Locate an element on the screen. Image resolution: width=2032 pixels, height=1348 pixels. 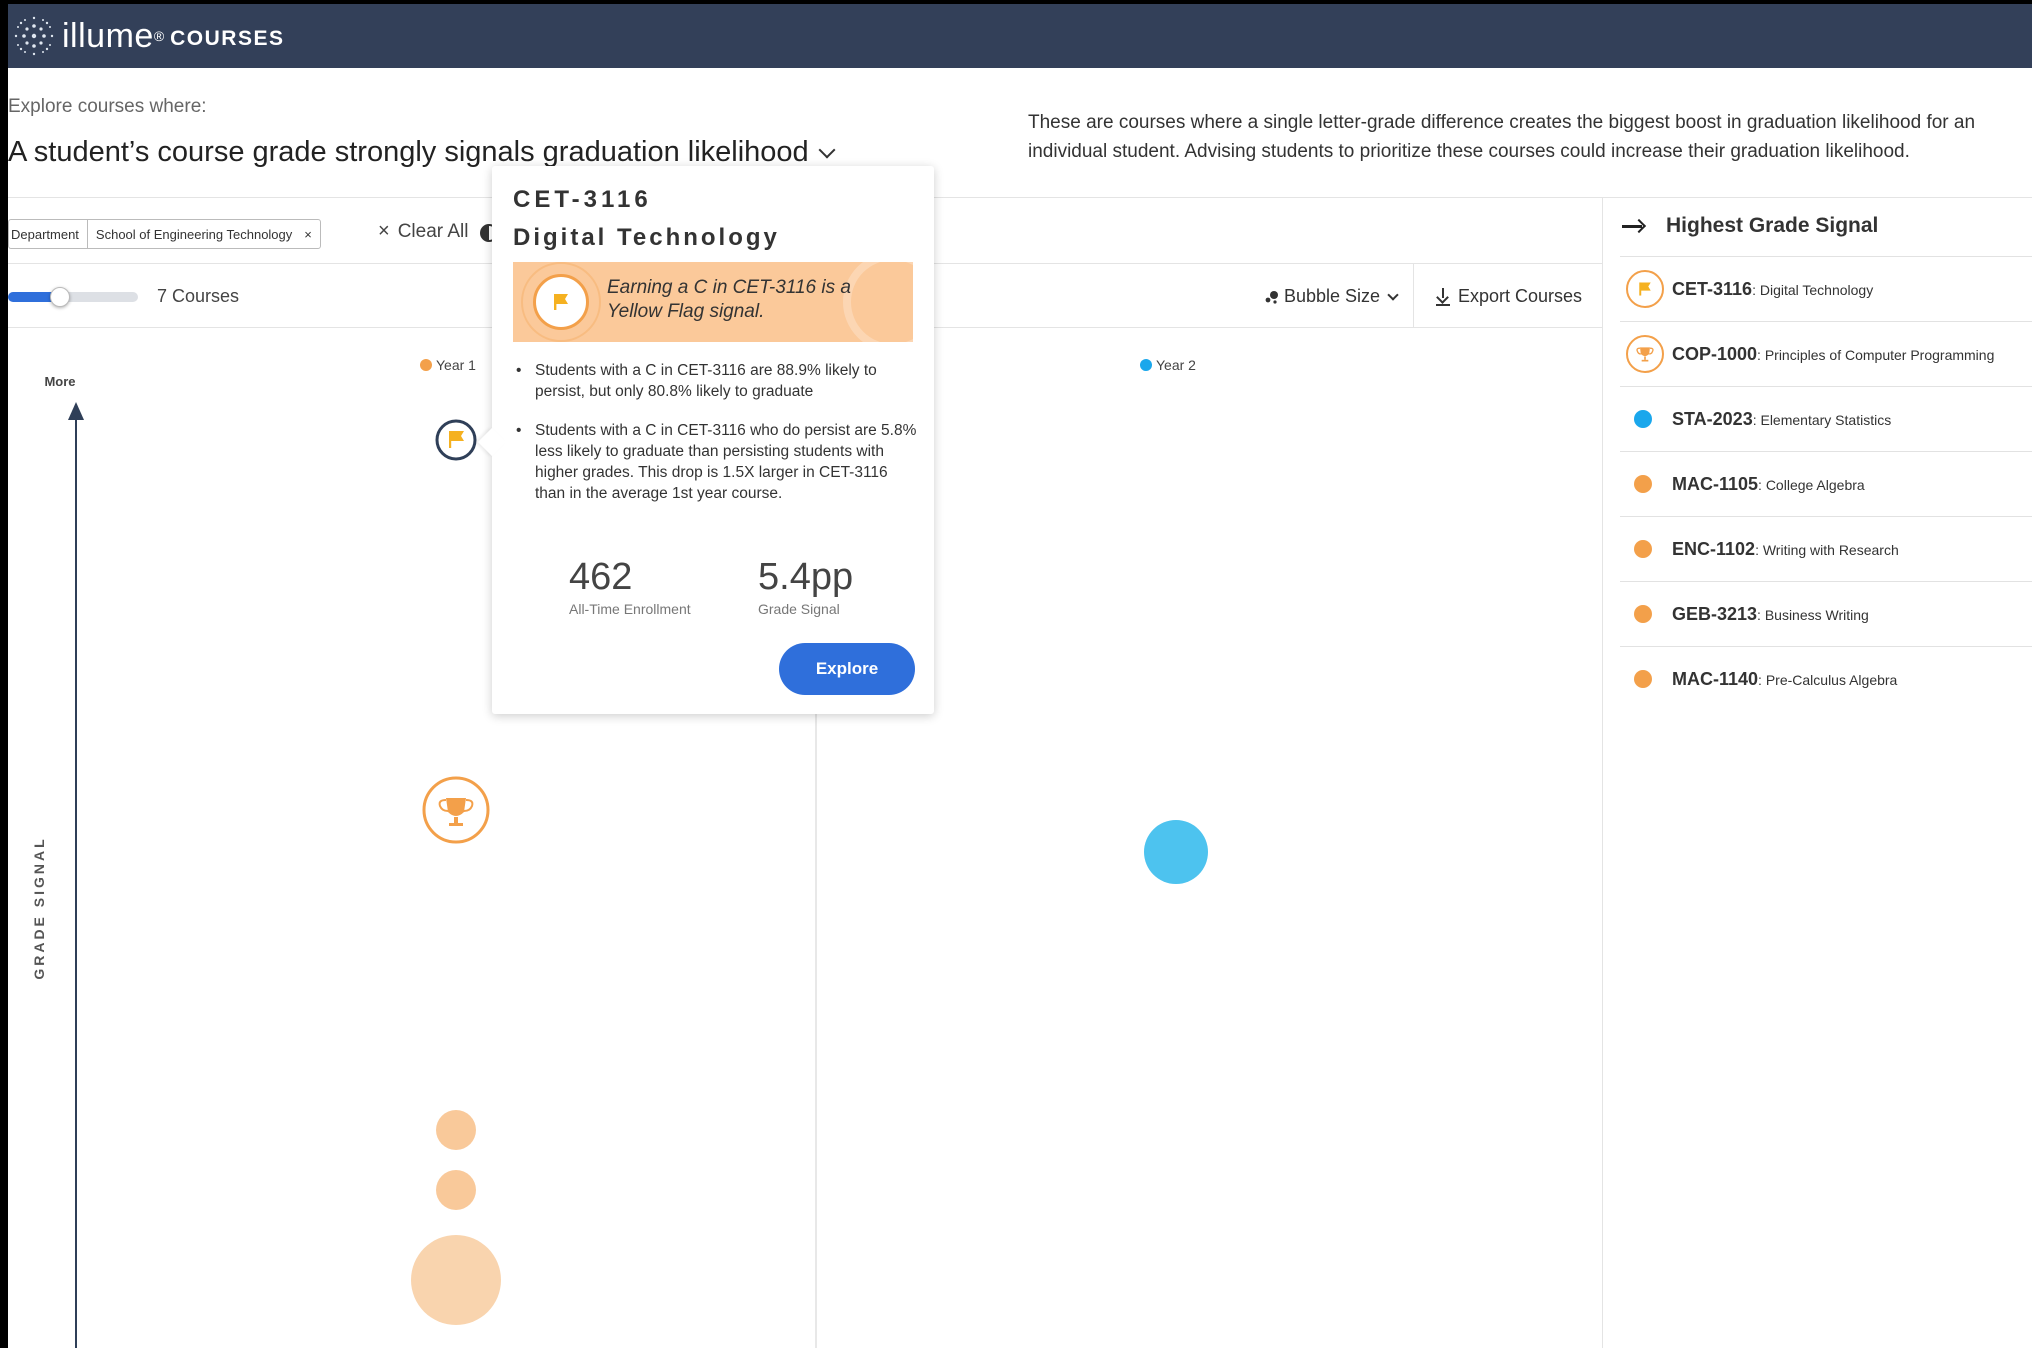
clear-all-button: × Clear All is located at coordinates (423, 231).